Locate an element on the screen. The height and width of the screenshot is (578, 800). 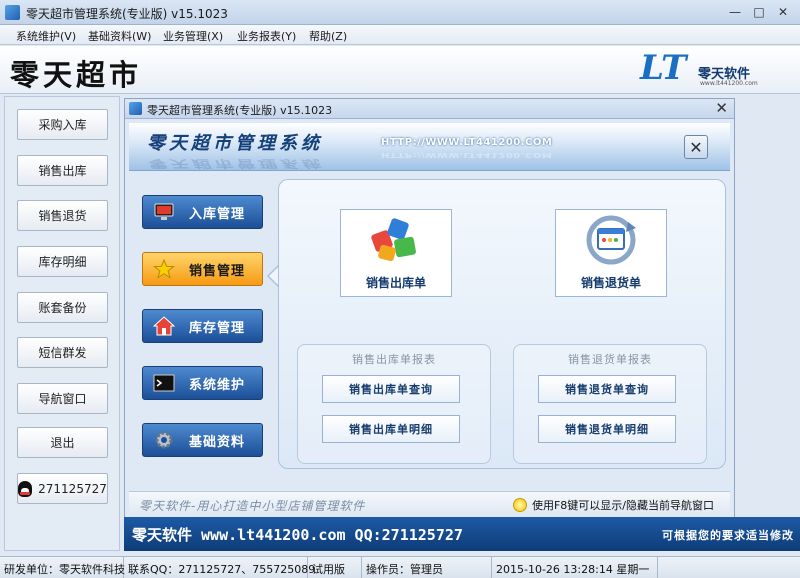
qq-number: 271125727 is located at coordinates (72, 488).